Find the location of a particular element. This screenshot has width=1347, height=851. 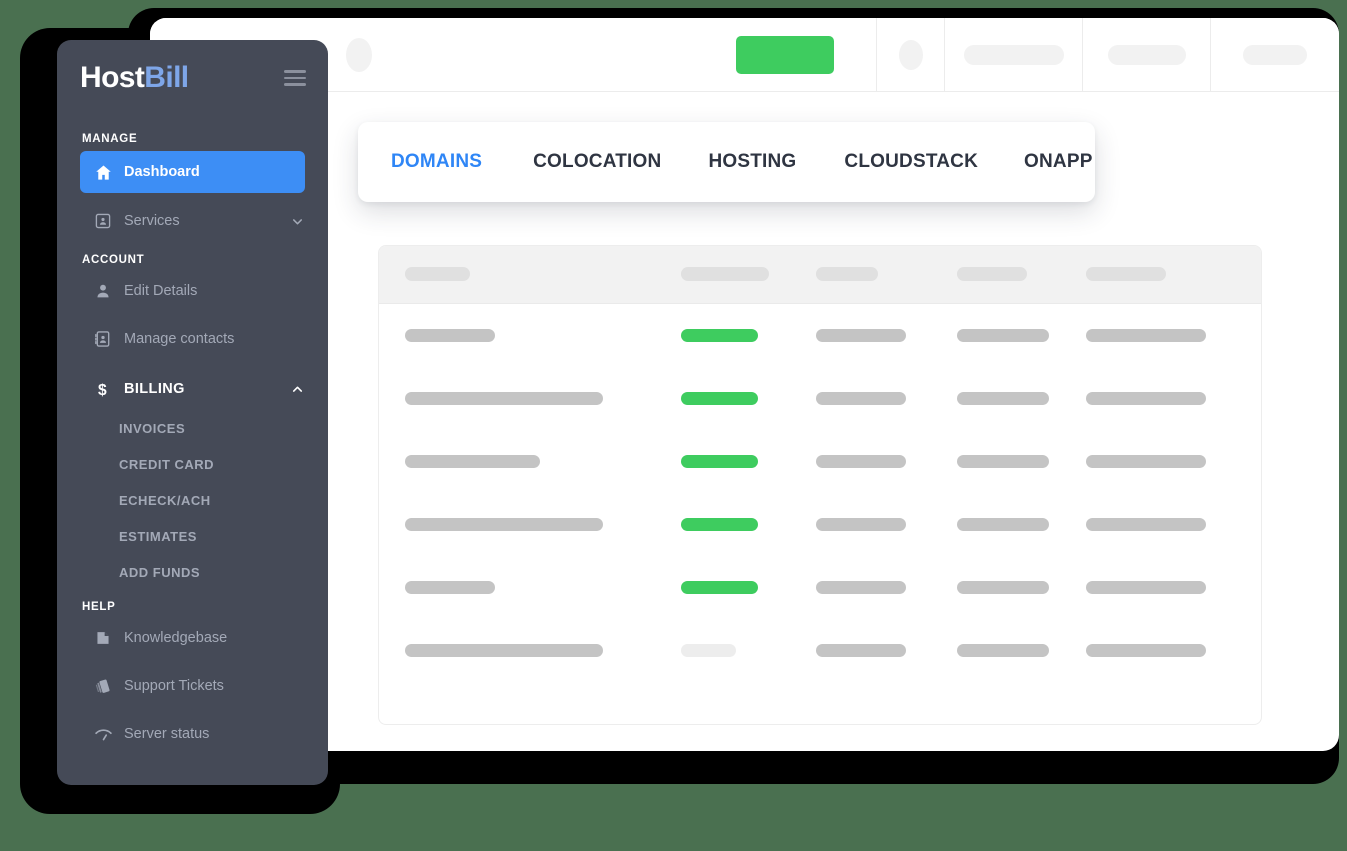

sidebar-item-dashboard: Dashboard is located at coordinates (192, 172).